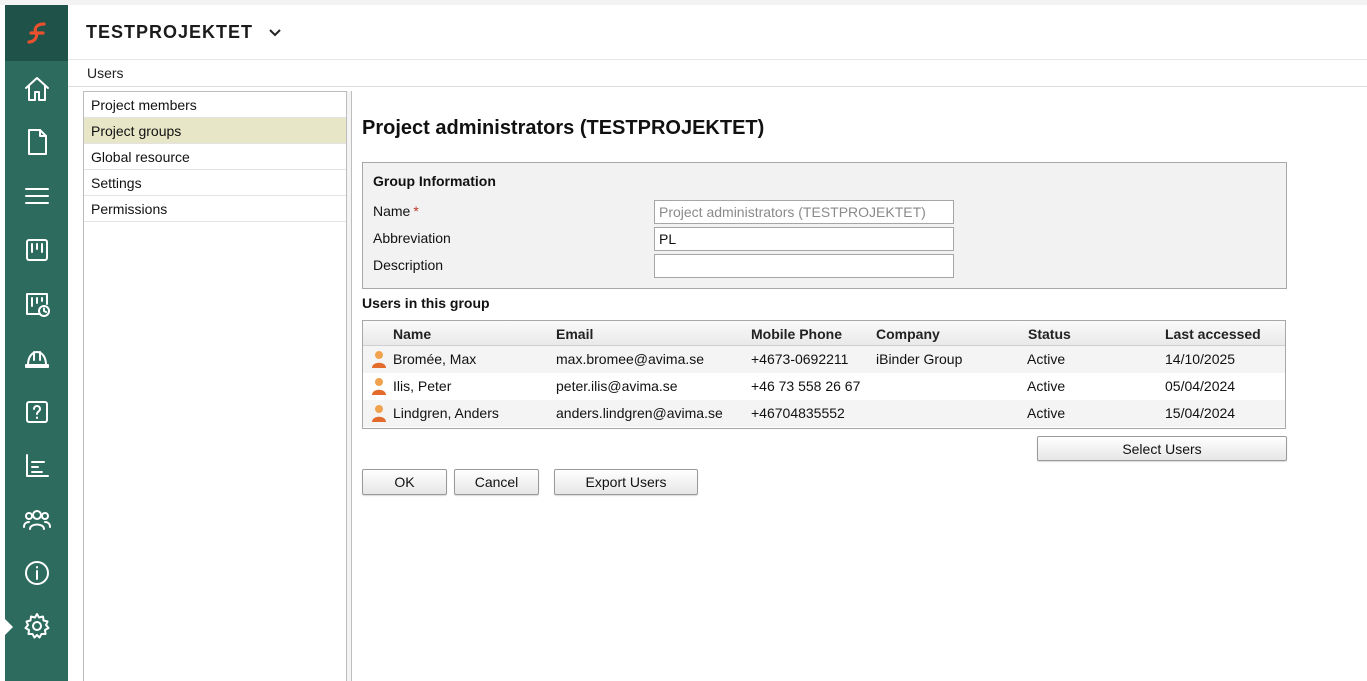 Image resolution: width=1367 pixels, height=681 pixels. Describe the element at coordinates (422, 386) in the screenshot. I see `cell-name: Ilis, Peter` at that location.